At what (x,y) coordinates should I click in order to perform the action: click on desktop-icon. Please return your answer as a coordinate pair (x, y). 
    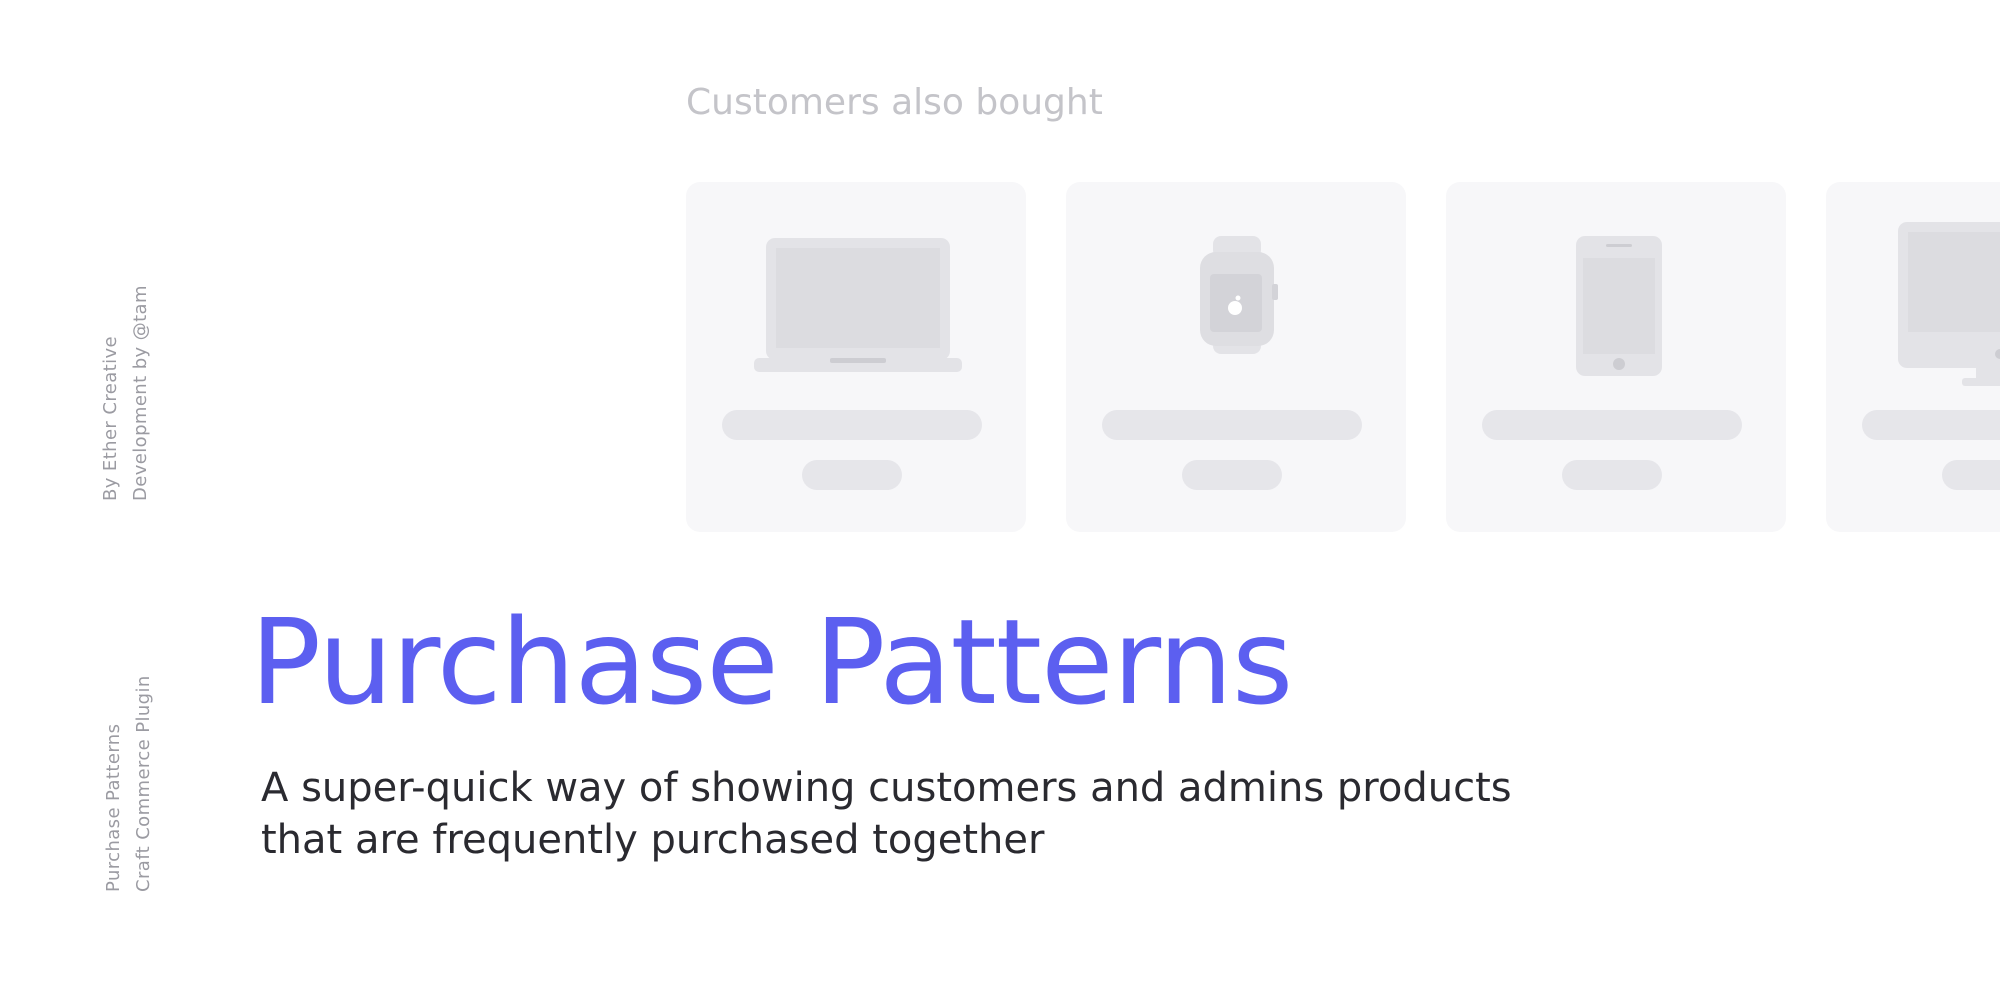
    Looking at the image, I should click on (1949, 304).